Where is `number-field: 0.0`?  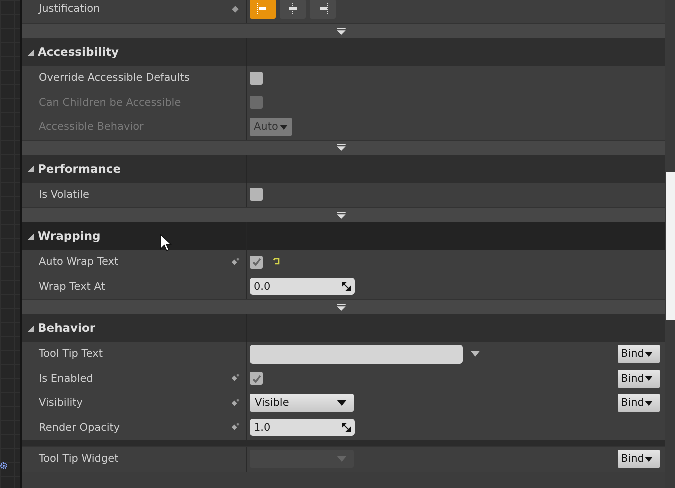 number-field: 0.0 is located at coordinates (302, 287).